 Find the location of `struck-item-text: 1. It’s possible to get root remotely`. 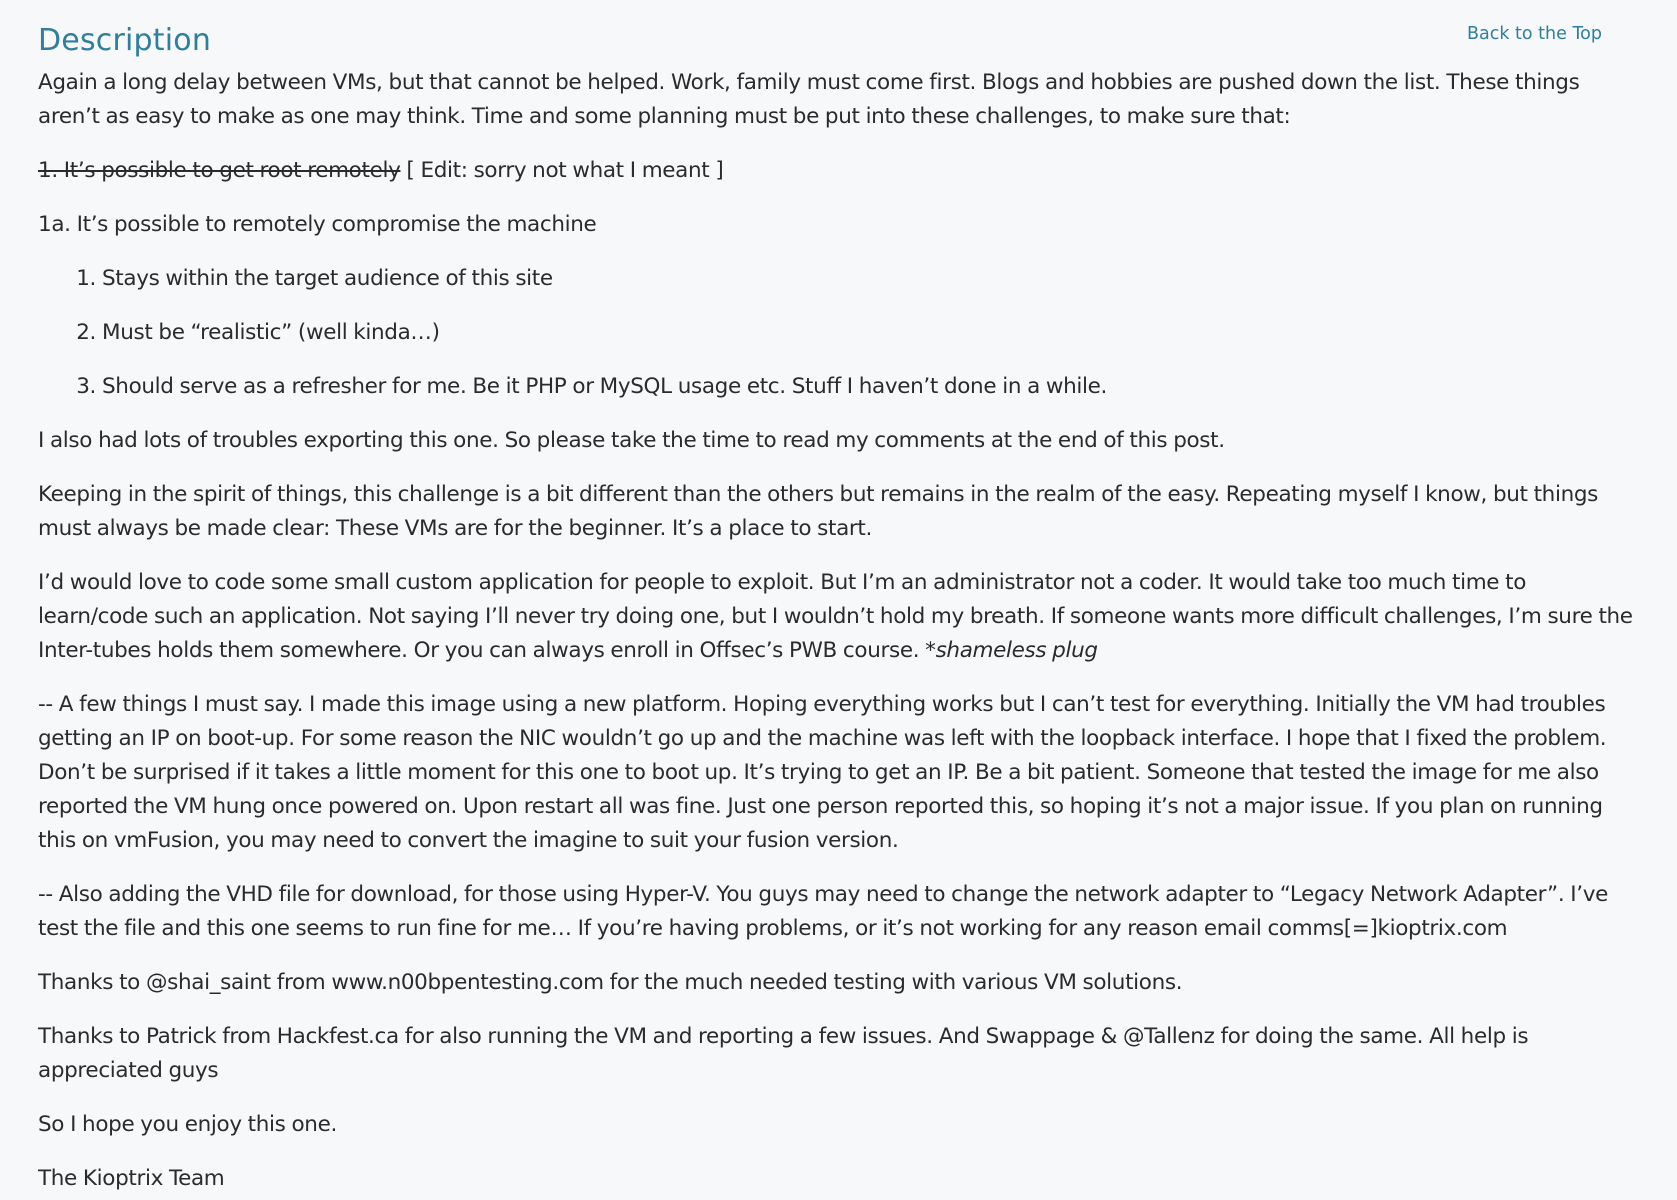

struck-item-text: 1. It’s possible to get root remotely is located at coordinates (219, 170).